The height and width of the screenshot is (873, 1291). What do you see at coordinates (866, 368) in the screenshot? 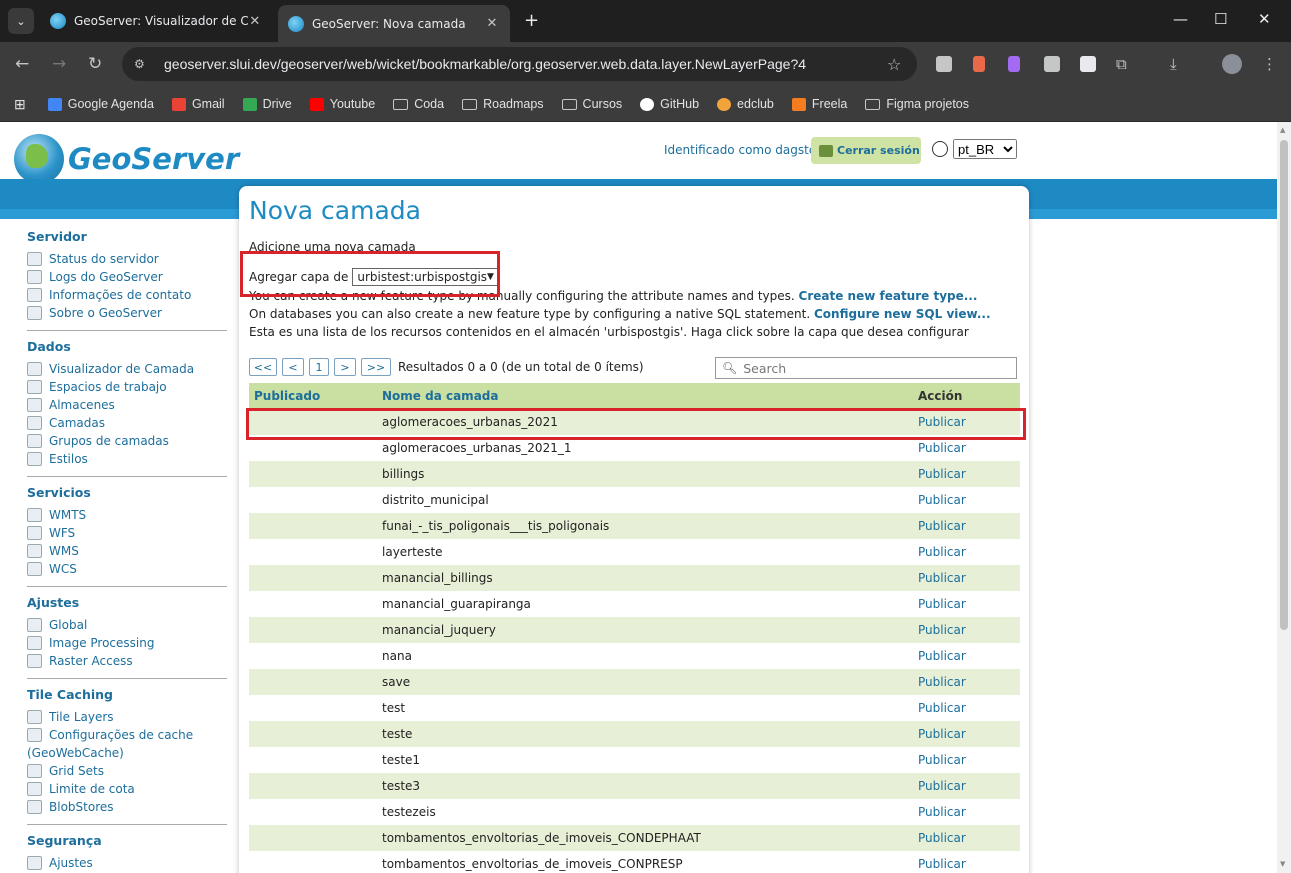
I see `search-input: 🔍︎ Search` at bounding box center [866, 368].